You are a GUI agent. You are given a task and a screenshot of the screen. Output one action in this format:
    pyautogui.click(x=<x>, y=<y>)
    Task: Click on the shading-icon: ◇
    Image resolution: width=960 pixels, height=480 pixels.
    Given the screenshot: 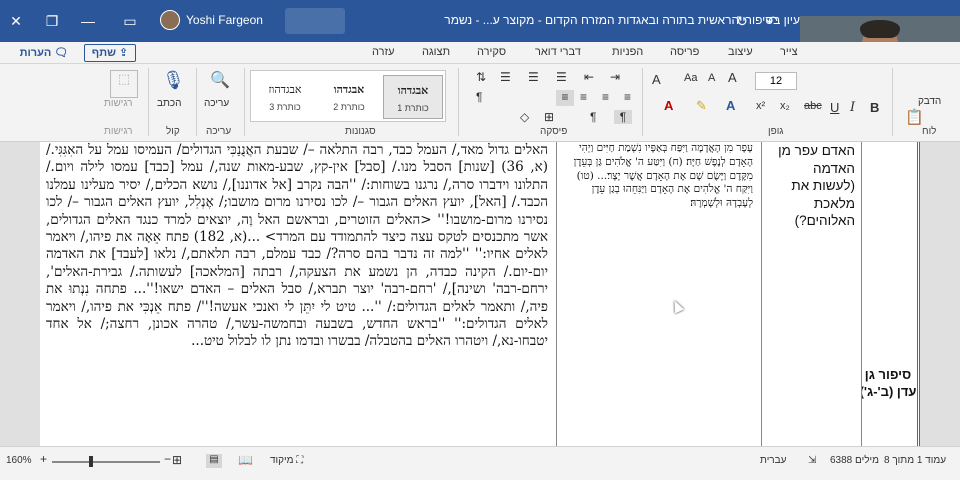 What is the action you would take?
    pyautogui.click(x=524, y=117)
    